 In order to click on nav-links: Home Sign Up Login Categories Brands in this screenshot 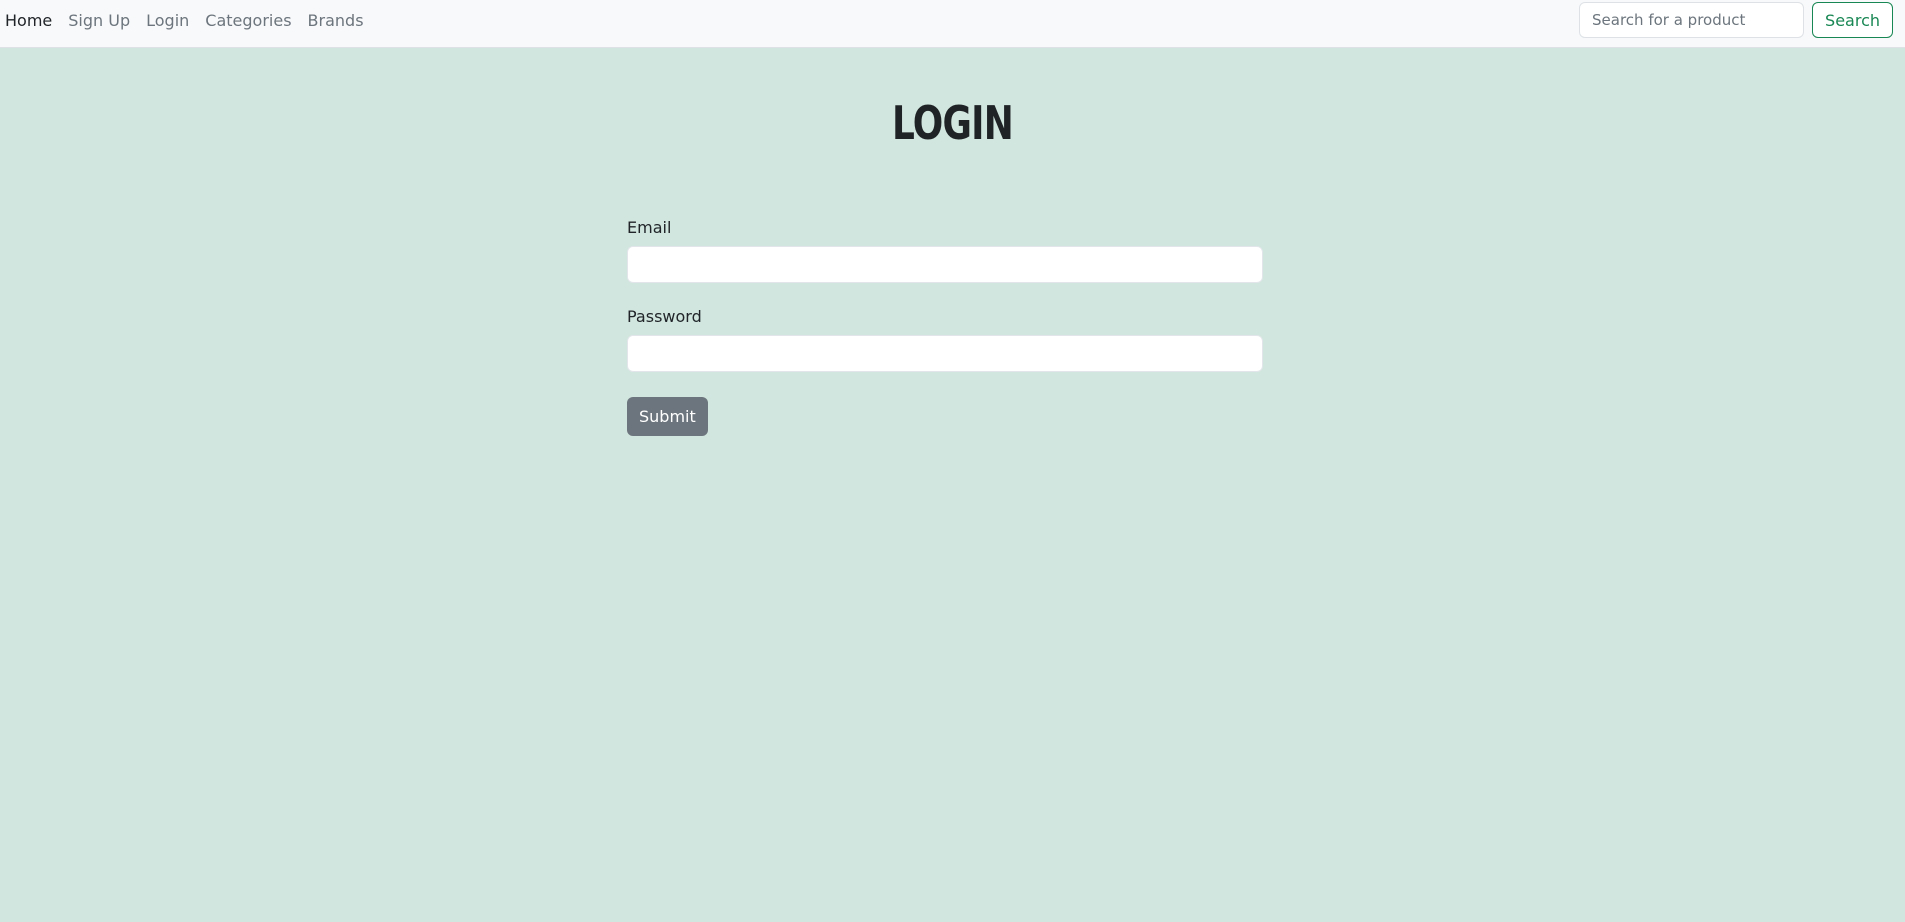, I will do `click(184, 20)`.